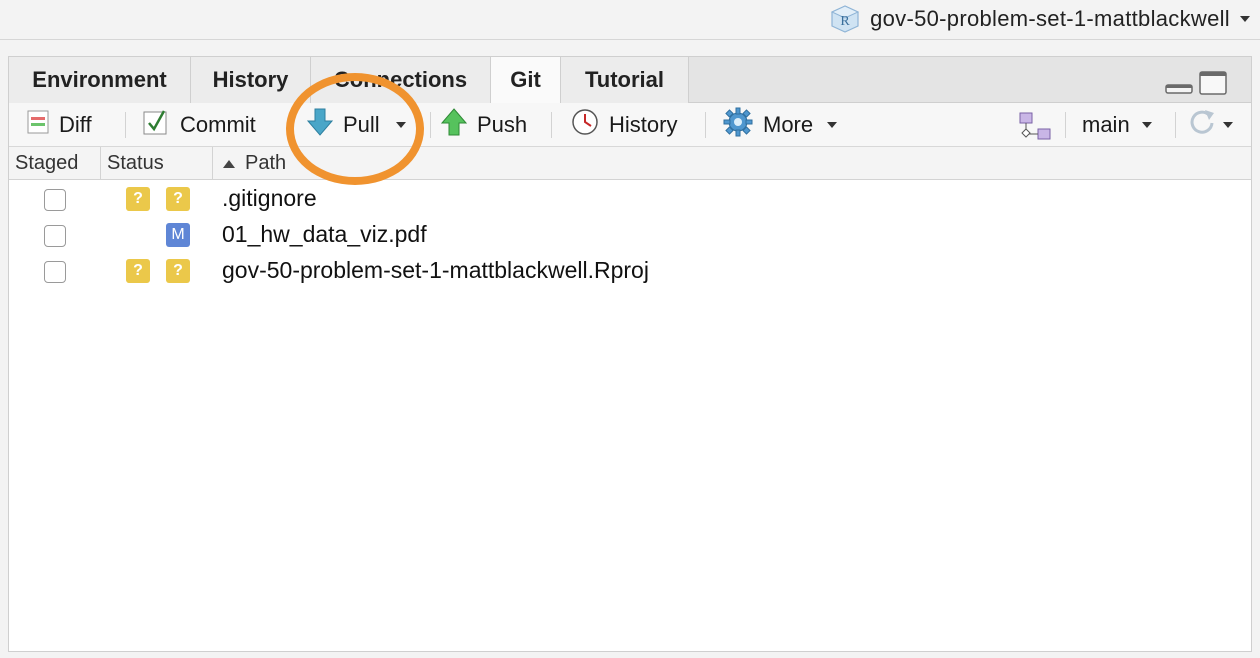 This screenshot has width=1260, height=658. I want to click on push-label: Push, so click(502, 124).